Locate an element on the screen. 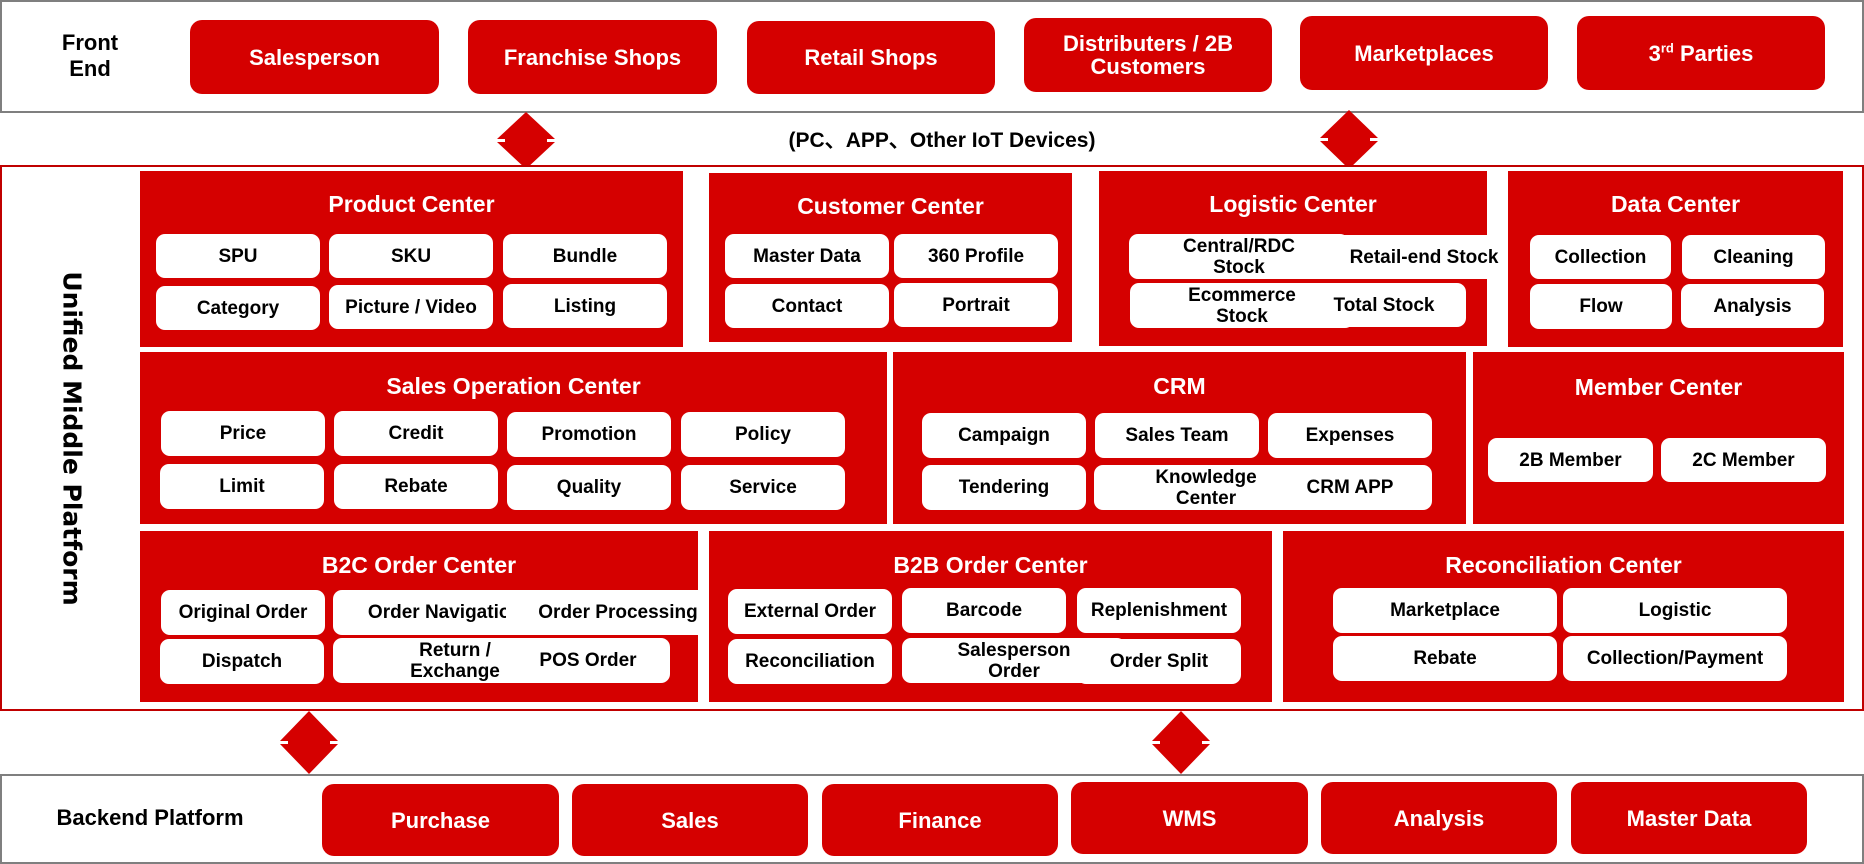 This screenshot has height=864, width=1864. backend-sales: Sales is located at coordinates (690, 820).